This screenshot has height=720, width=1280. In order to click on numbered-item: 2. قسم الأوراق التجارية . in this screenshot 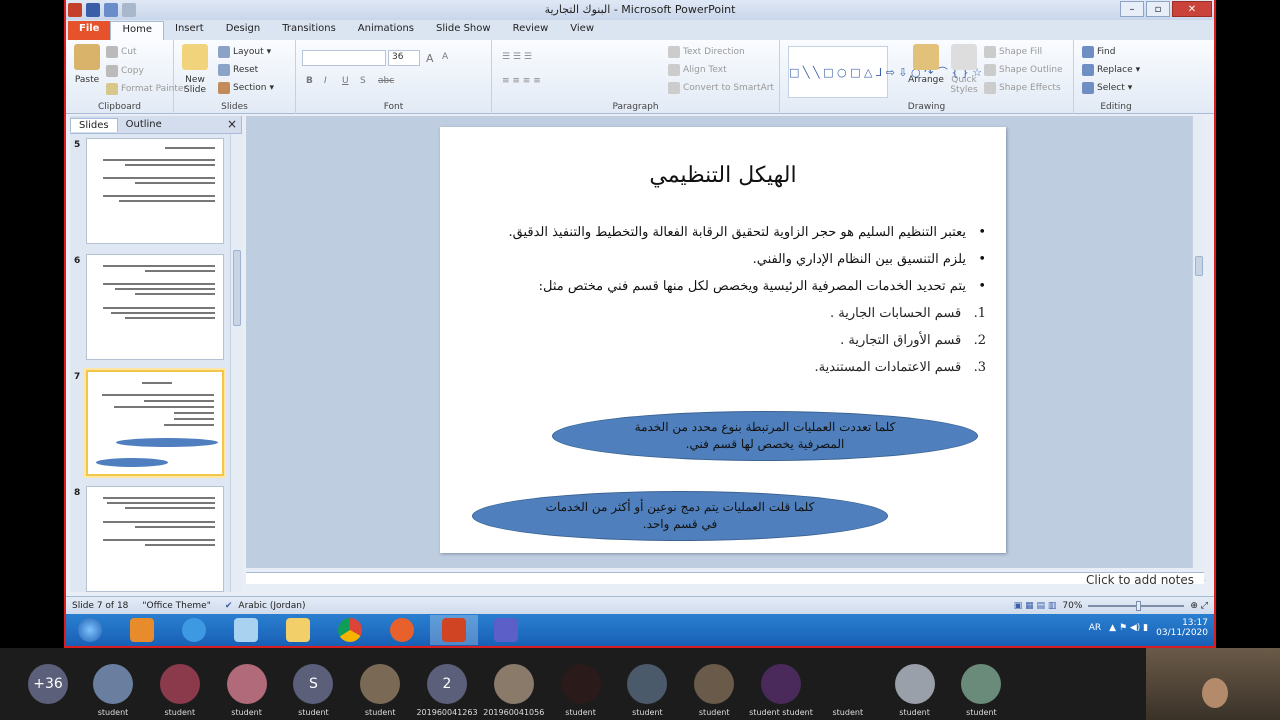, I will do `click(913, 340)`.